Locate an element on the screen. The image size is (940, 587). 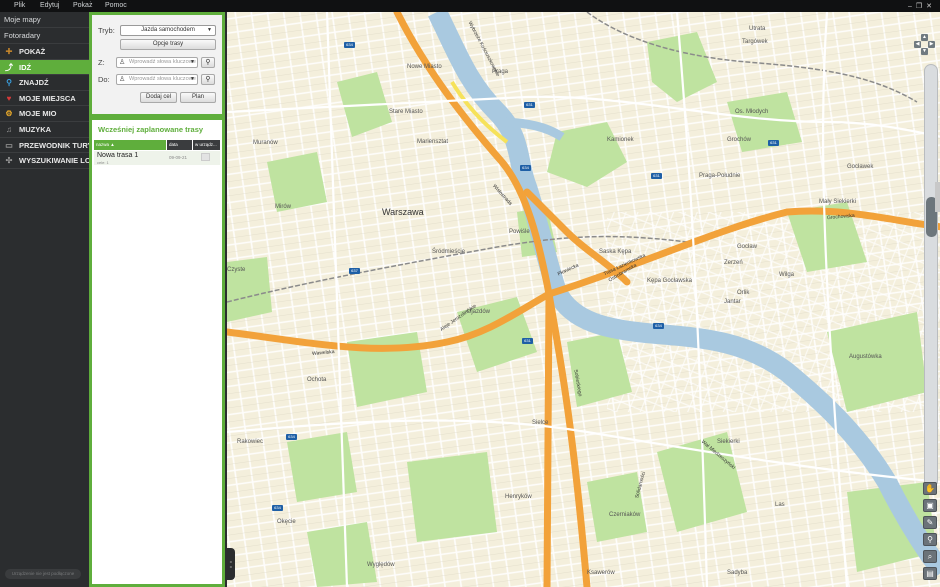
sidebar-item-idź: ⤴ IDŹ is located at coordinates (44, 67).